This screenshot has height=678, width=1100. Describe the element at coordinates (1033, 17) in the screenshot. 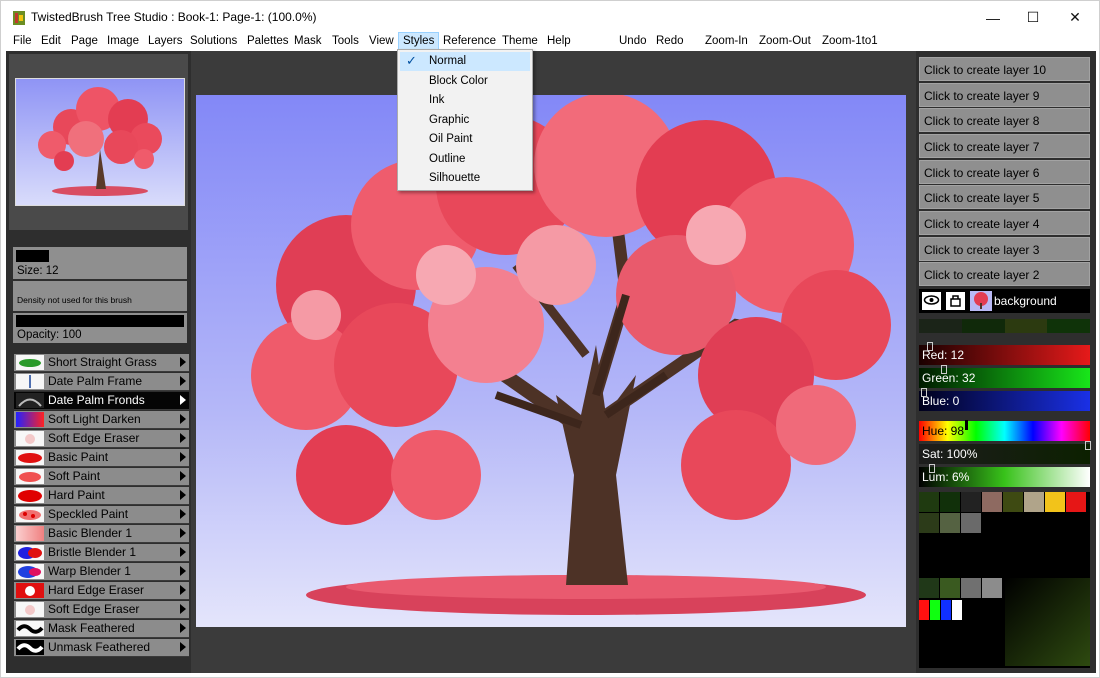

I see `maximize-button: ☐` at that location.